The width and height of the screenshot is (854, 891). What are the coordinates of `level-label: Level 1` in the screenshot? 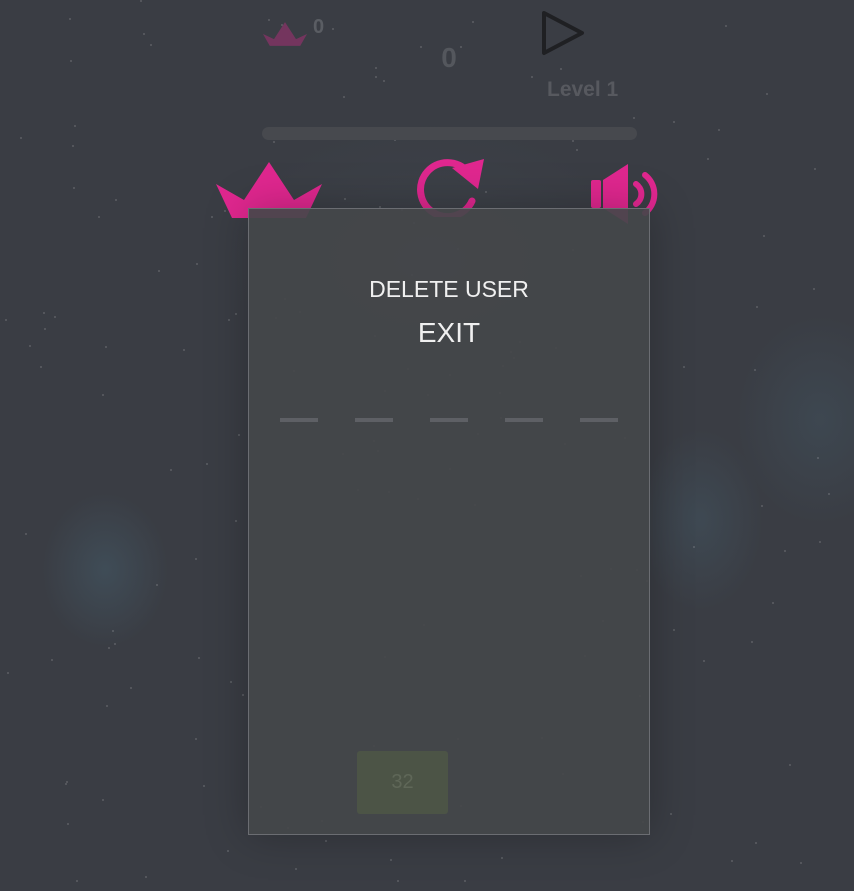 It's located at (583, 89).